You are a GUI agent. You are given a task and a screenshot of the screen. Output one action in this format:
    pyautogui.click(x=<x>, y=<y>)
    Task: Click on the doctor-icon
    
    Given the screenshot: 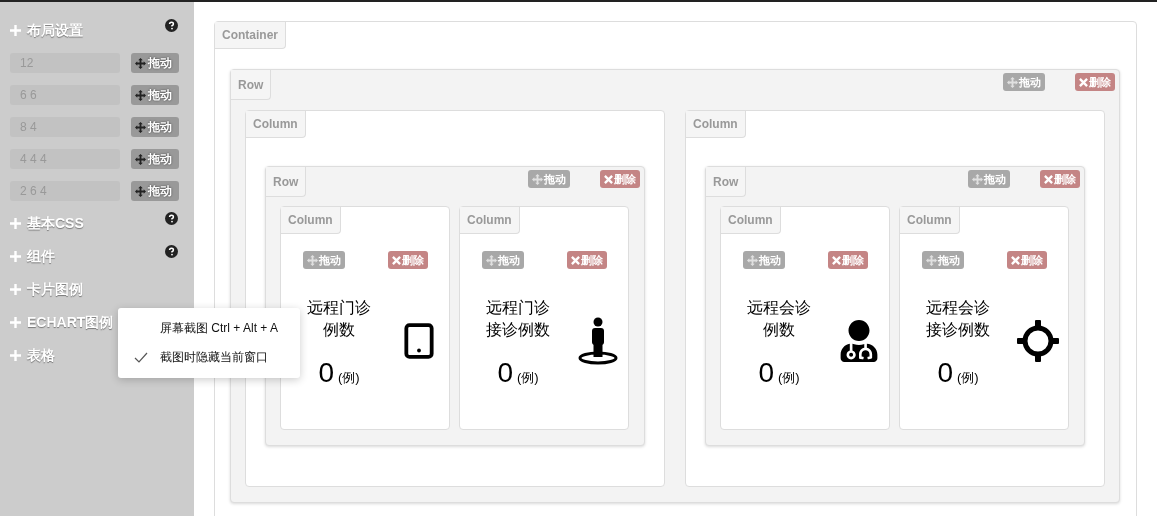 What is the action you would take?
    pyautogui.click(x=859, y=341)
    